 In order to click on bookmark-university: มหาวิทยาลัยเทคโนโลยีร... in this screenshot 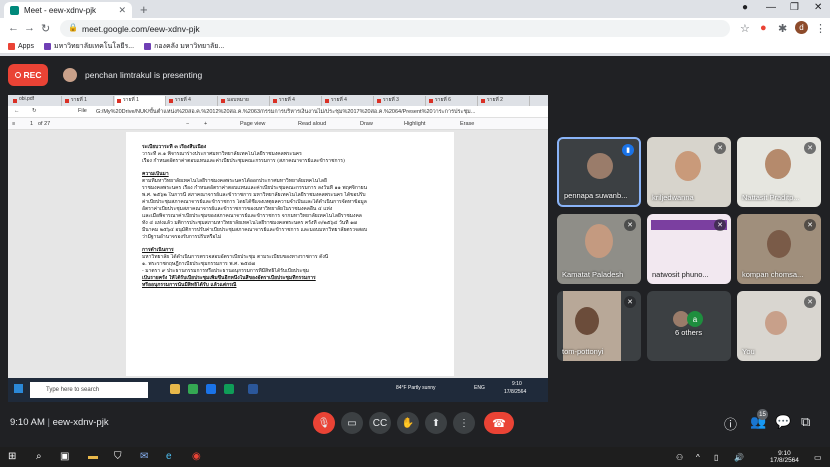, I will do `click(88, 46)`.